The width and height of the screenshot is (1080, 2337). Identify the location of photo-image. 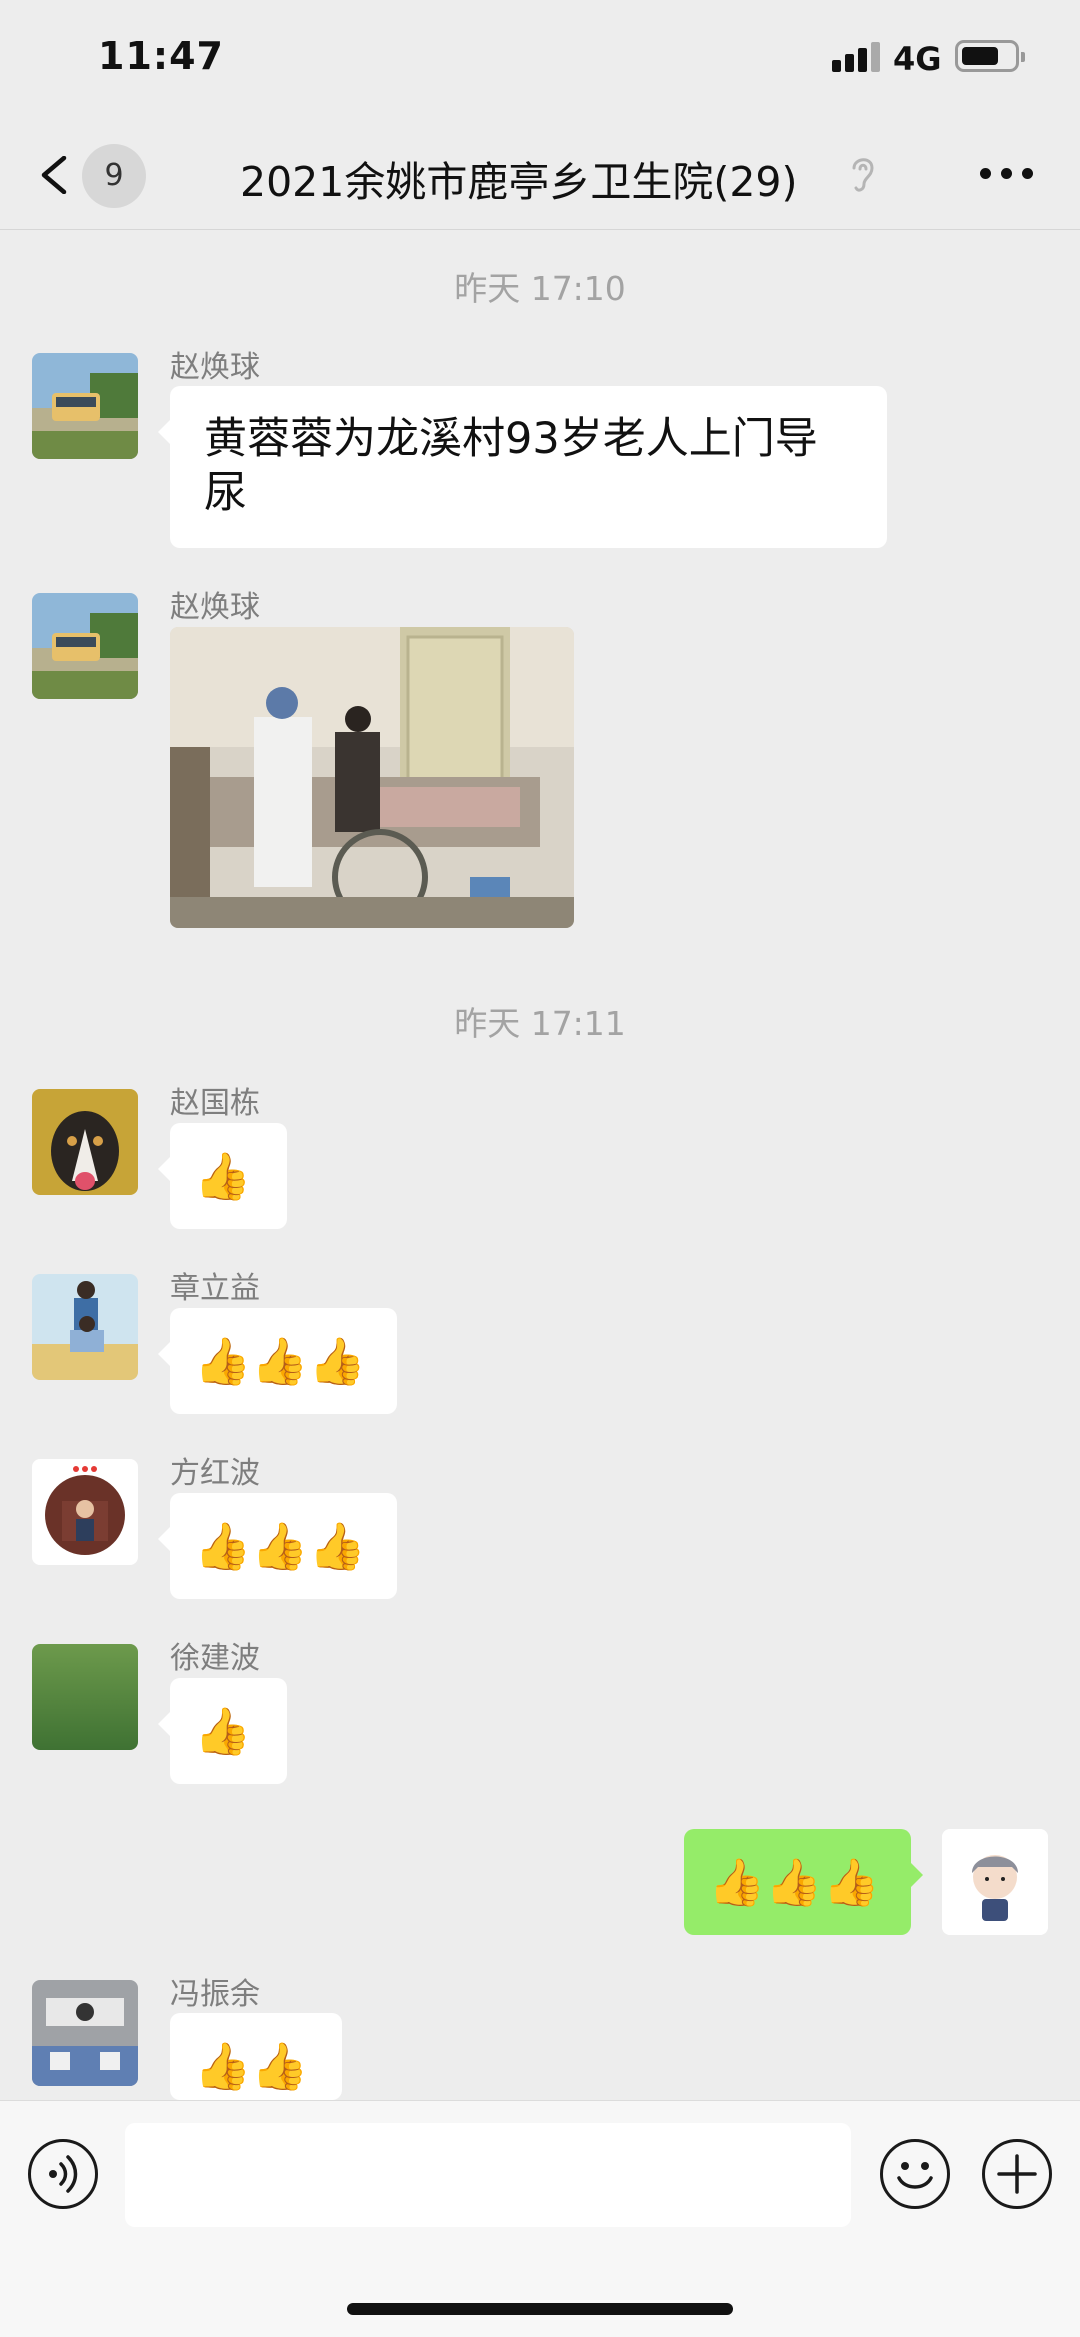
(372, 777).